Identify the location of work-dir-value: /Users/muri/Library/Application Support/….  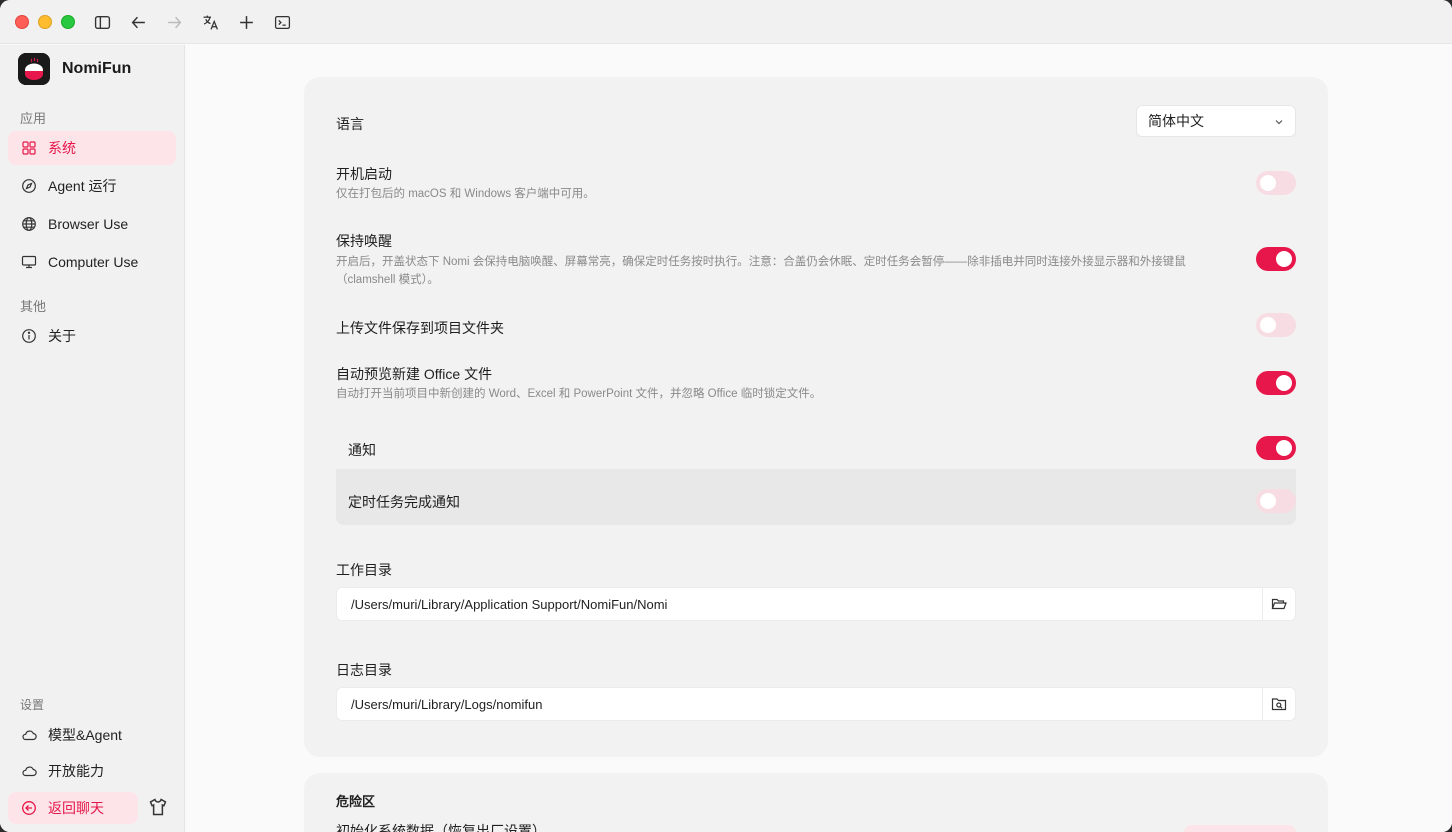
(509, 604).